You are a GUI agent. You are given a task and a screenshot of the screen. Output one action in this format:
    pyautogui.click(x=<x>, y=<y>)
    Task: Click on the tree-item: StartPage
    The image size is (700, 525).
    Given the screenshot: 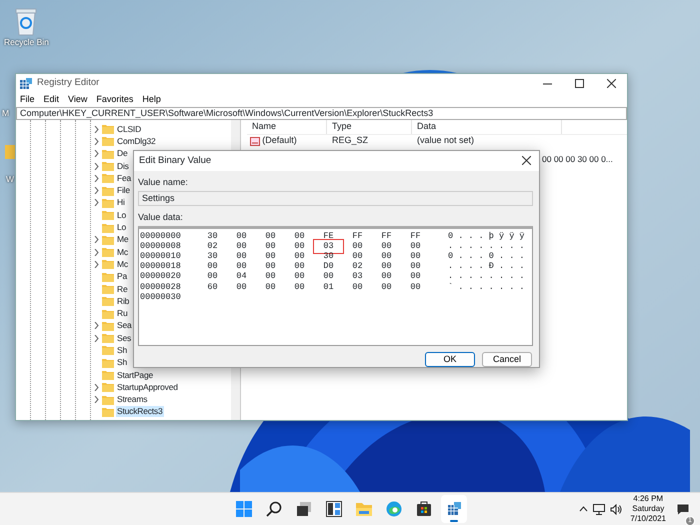 What is the action you would take?
    pyautogui.click(x=135, y=375)
    